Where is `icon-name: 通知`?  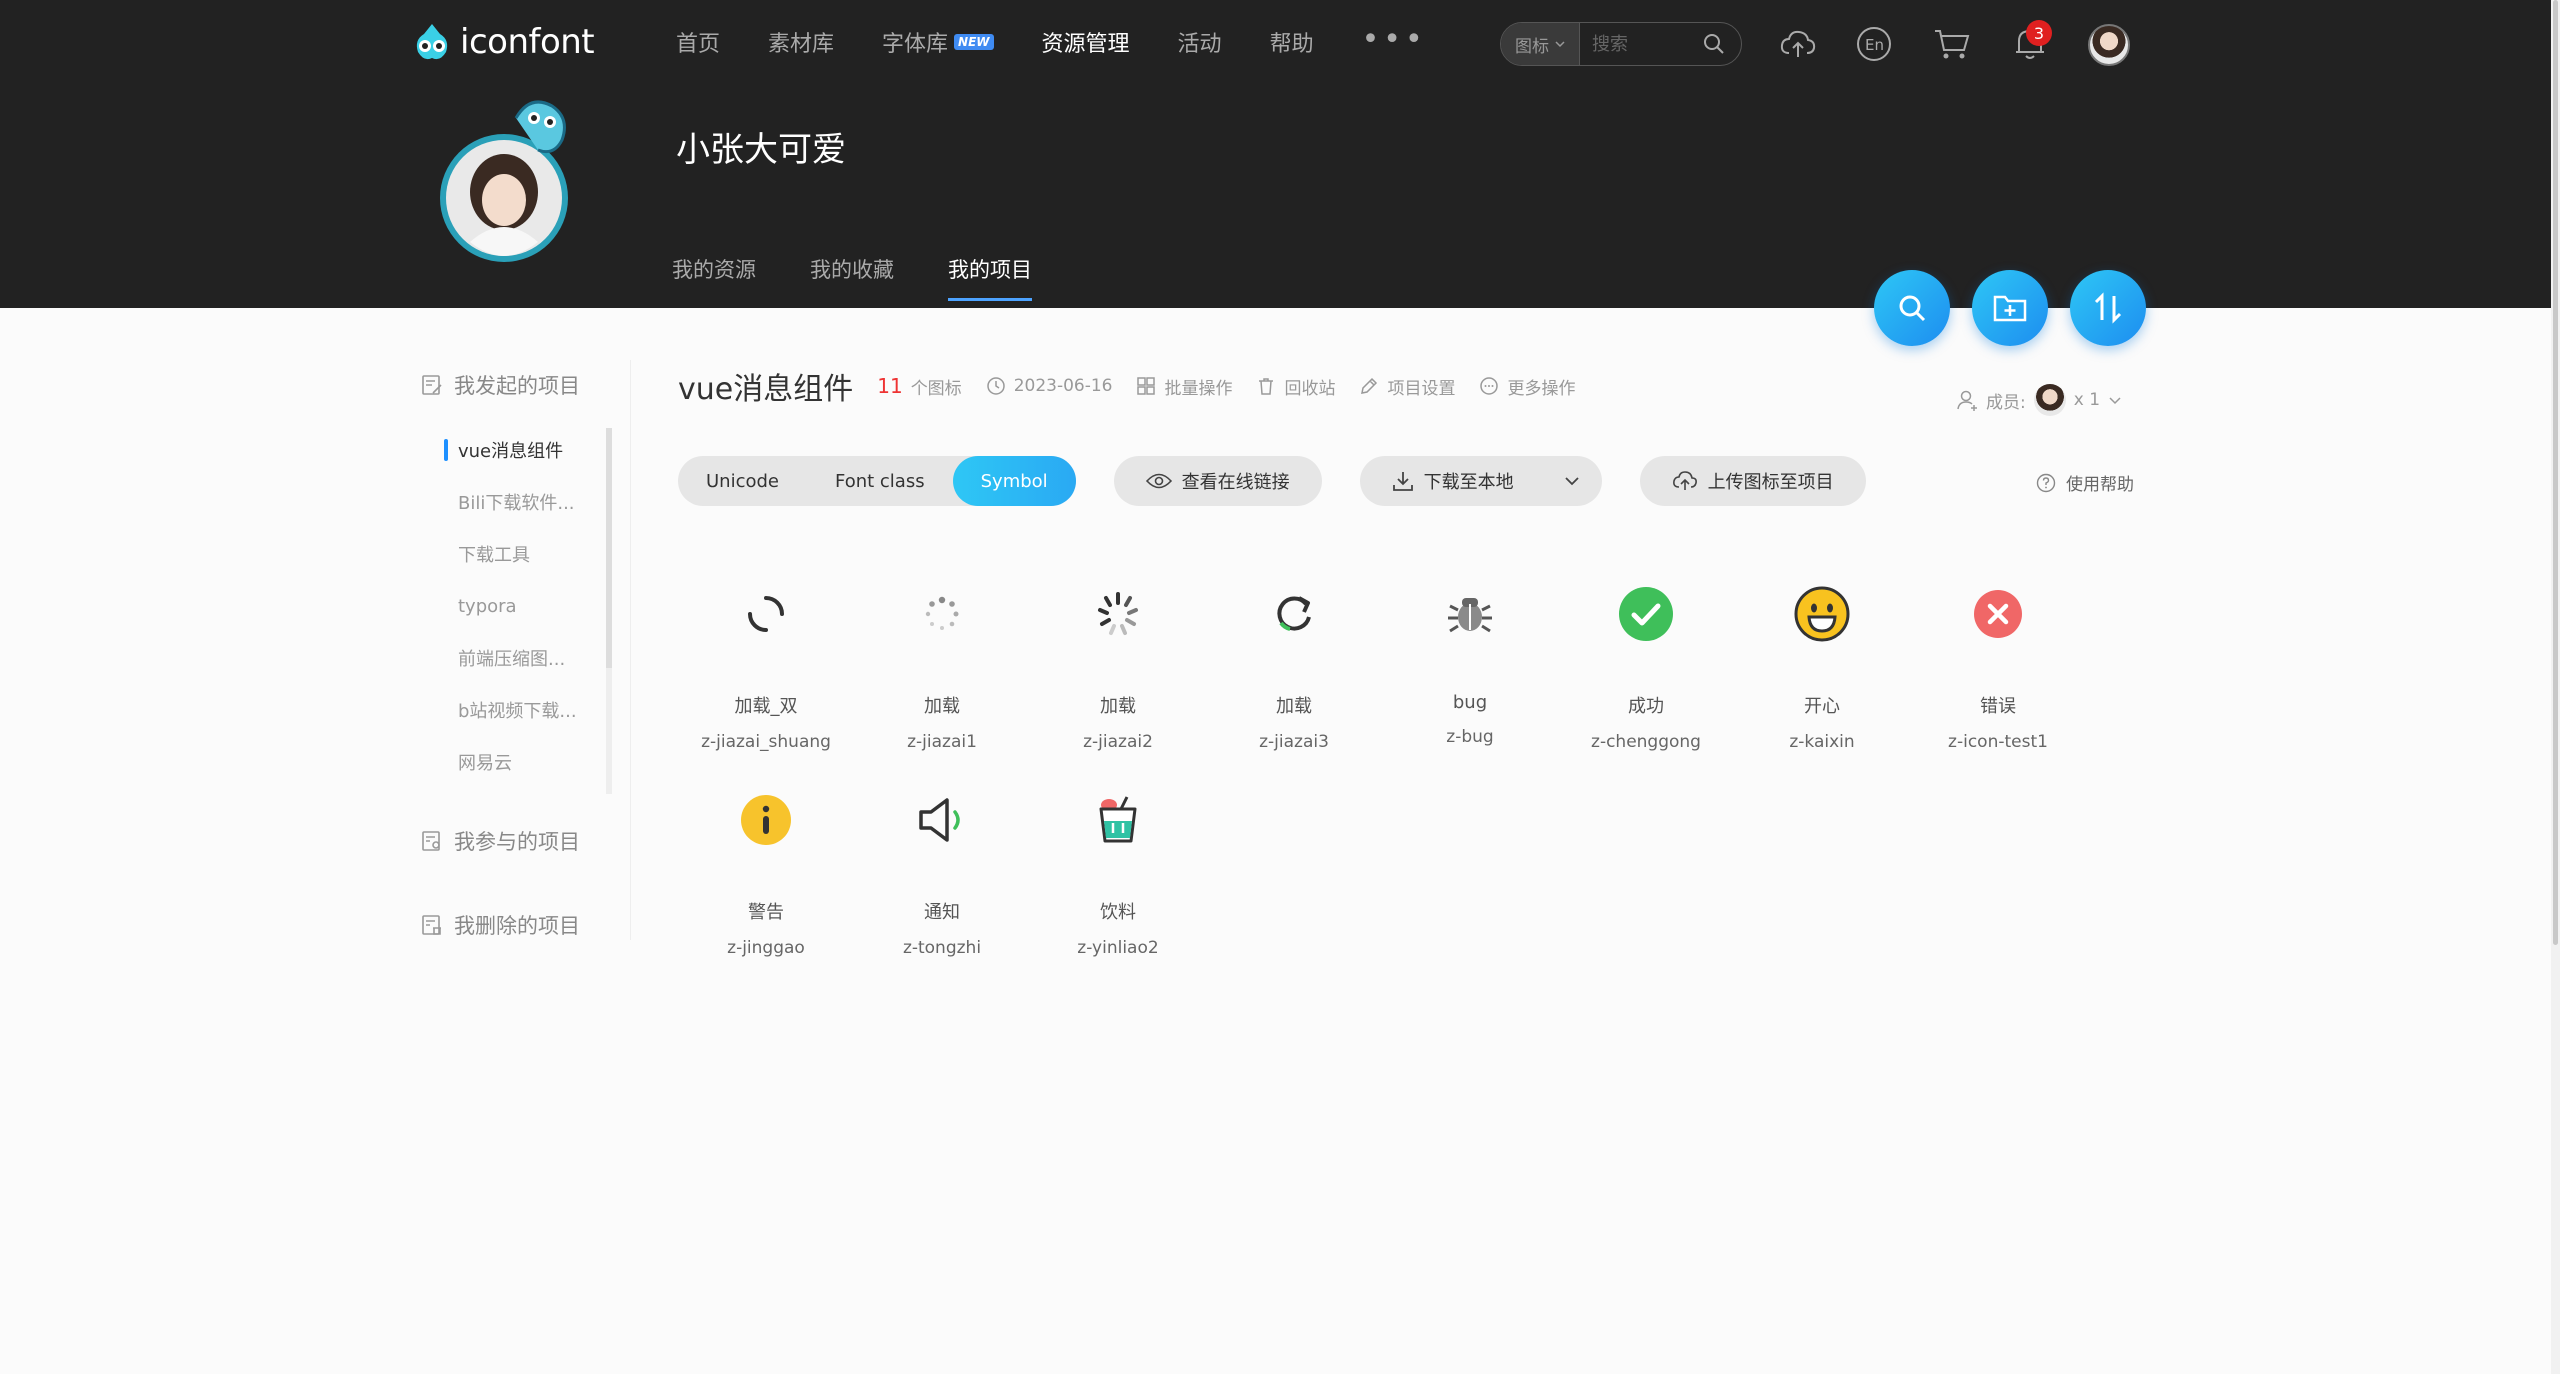 icon-name: 通知 is located at coordinates (942, 912).